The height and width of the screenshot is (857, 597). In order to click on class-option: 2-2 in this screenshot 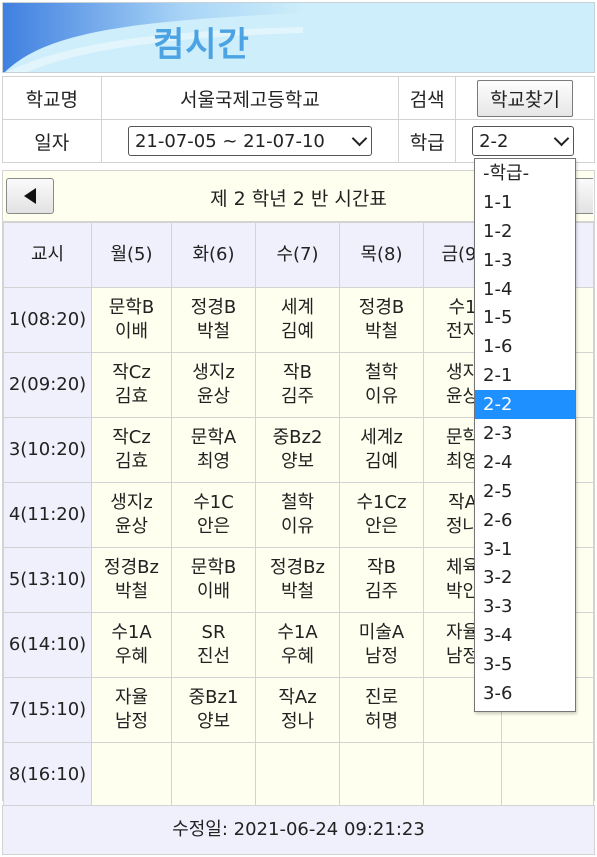, I will do `click(525, 405)`.